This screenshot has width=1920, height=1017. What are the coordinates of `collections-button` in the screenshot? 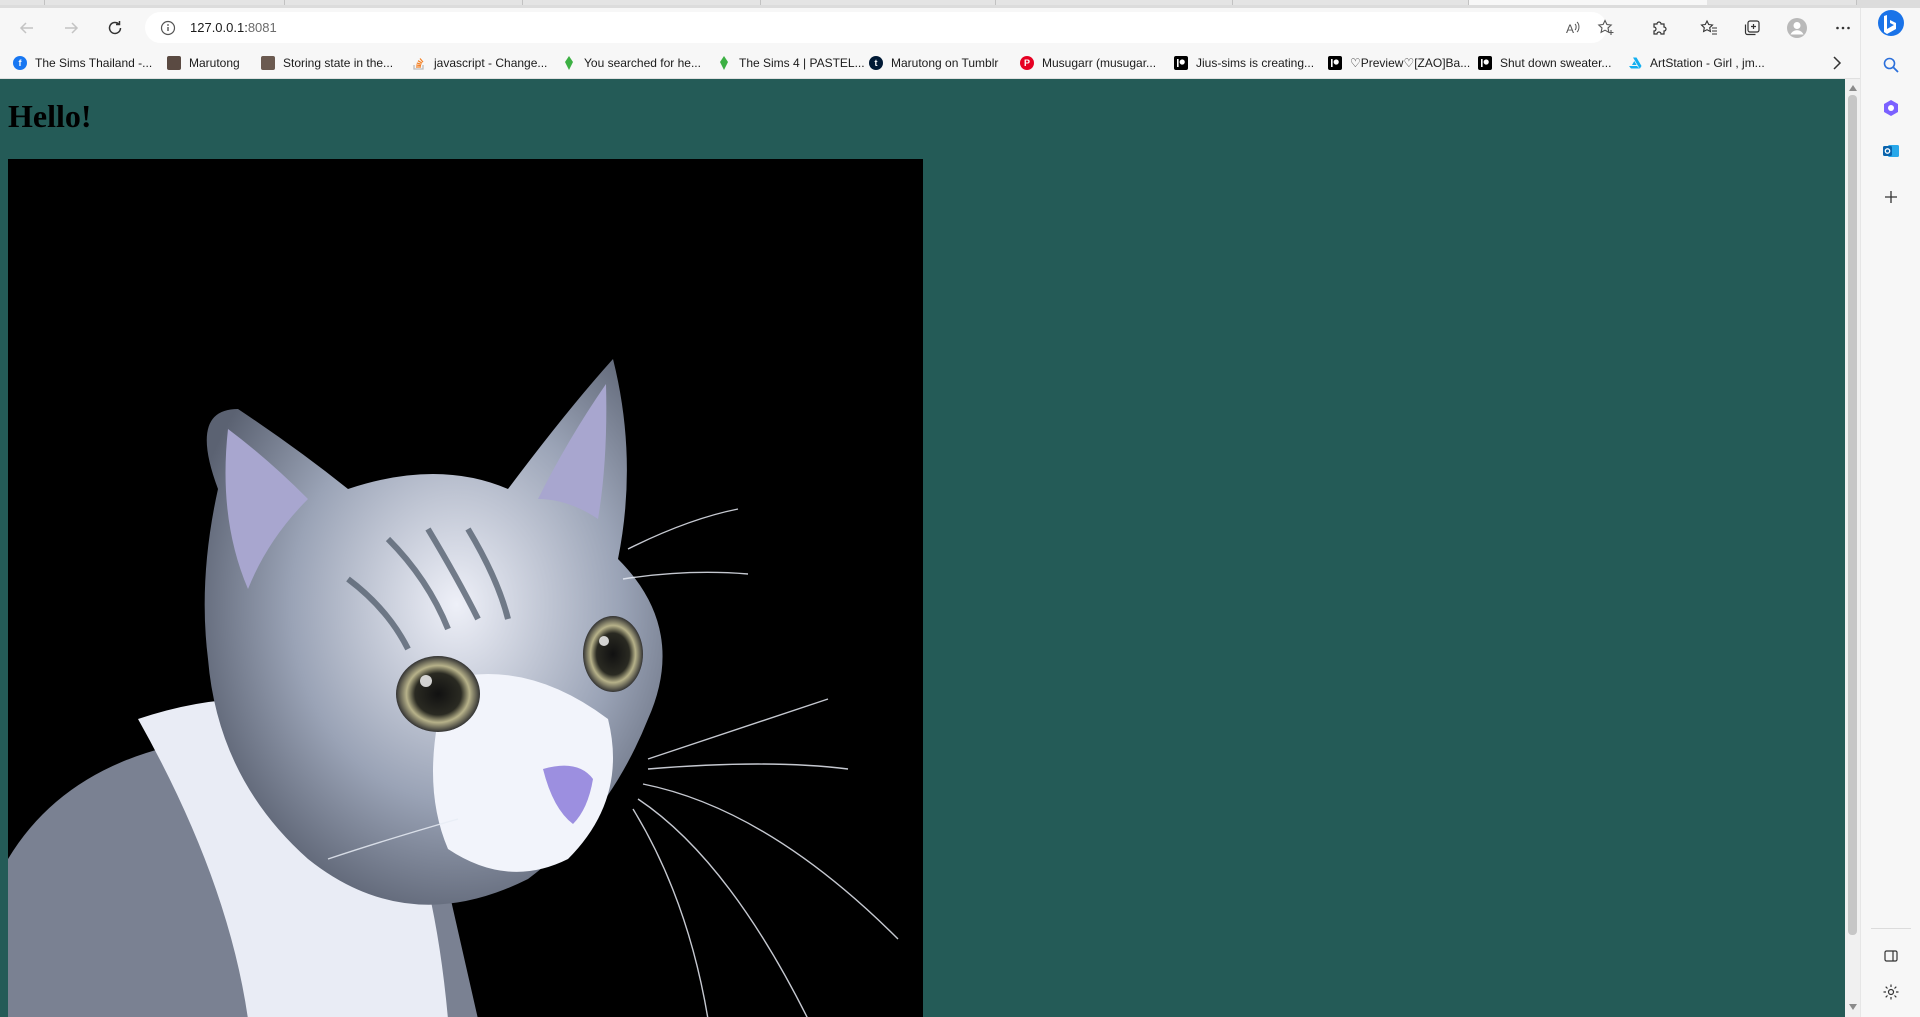 It's located at (1752, 28).